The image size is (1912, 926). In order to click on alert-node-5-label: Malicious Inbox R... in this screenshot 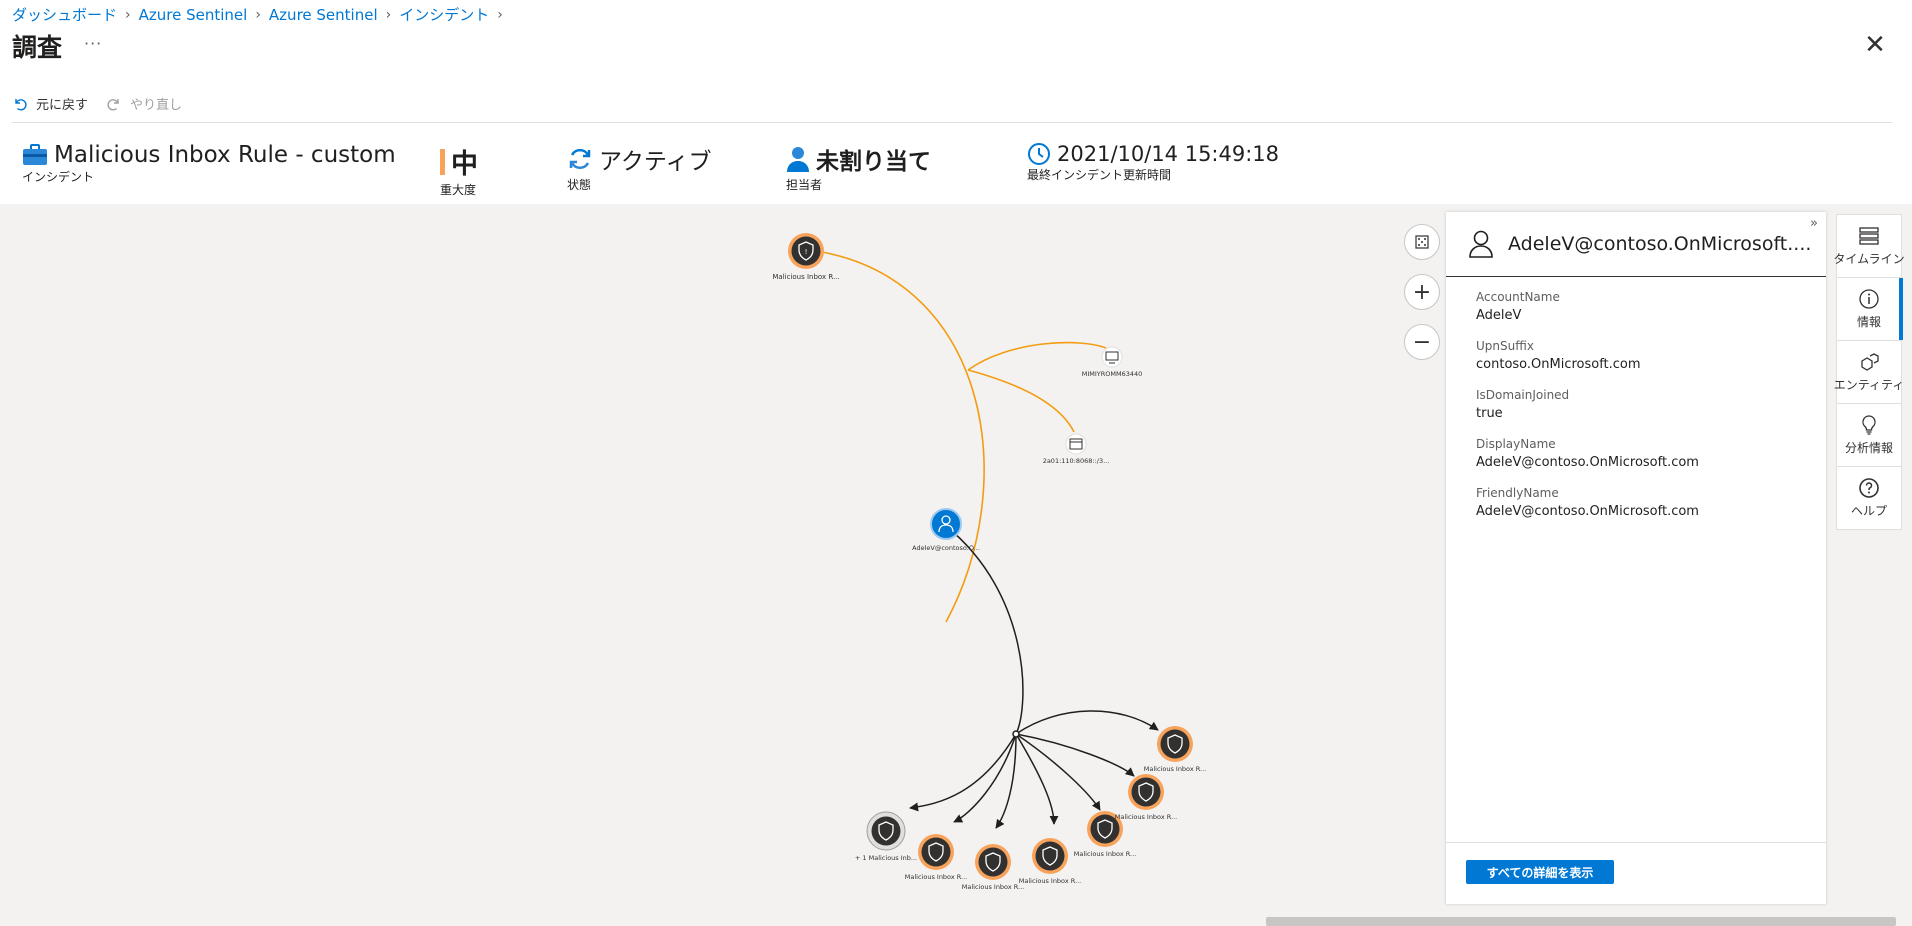, I will do `click(1146, 817)`.